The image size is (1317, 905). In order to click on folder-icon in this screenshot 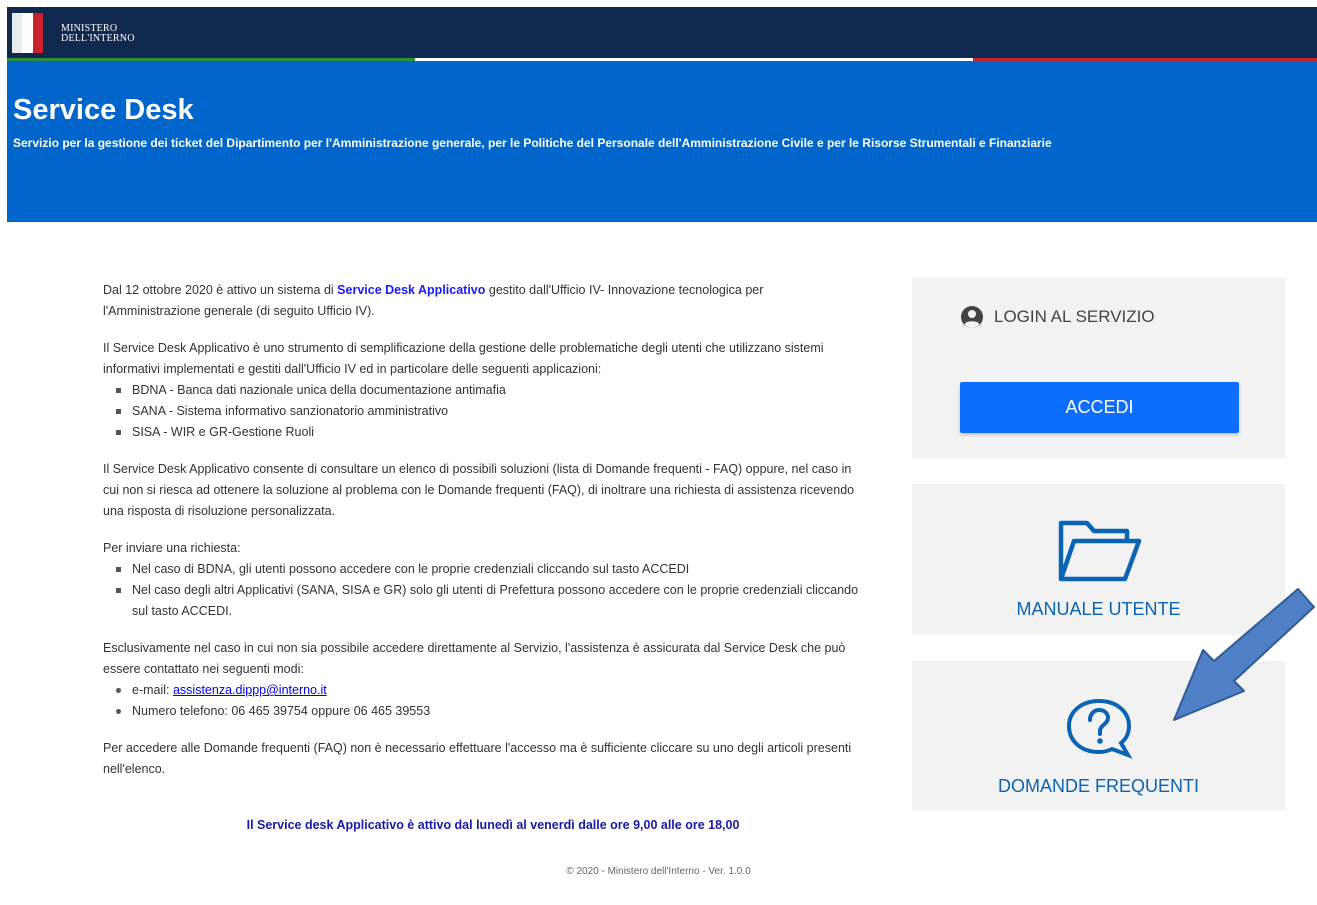, I will do `click(1099, 551)`.